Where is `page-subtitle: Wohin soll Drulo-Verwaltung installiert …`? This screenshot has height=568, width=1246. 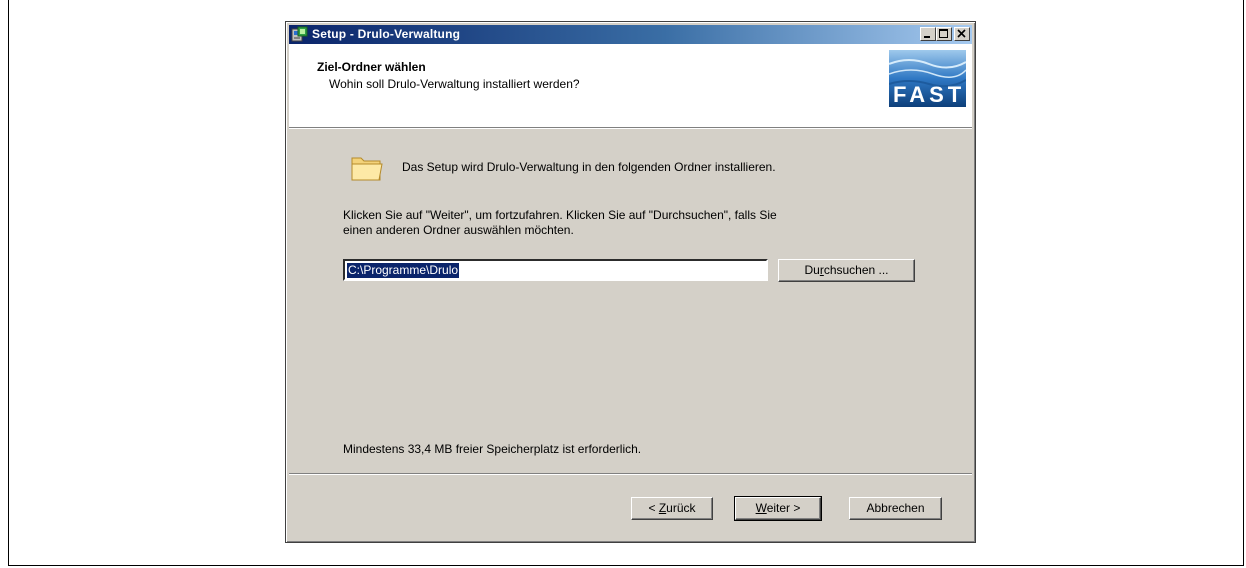
page-subtitle: Wohin soll Drulo-Verwaltung installiert … is located at coordinates (454, 84).